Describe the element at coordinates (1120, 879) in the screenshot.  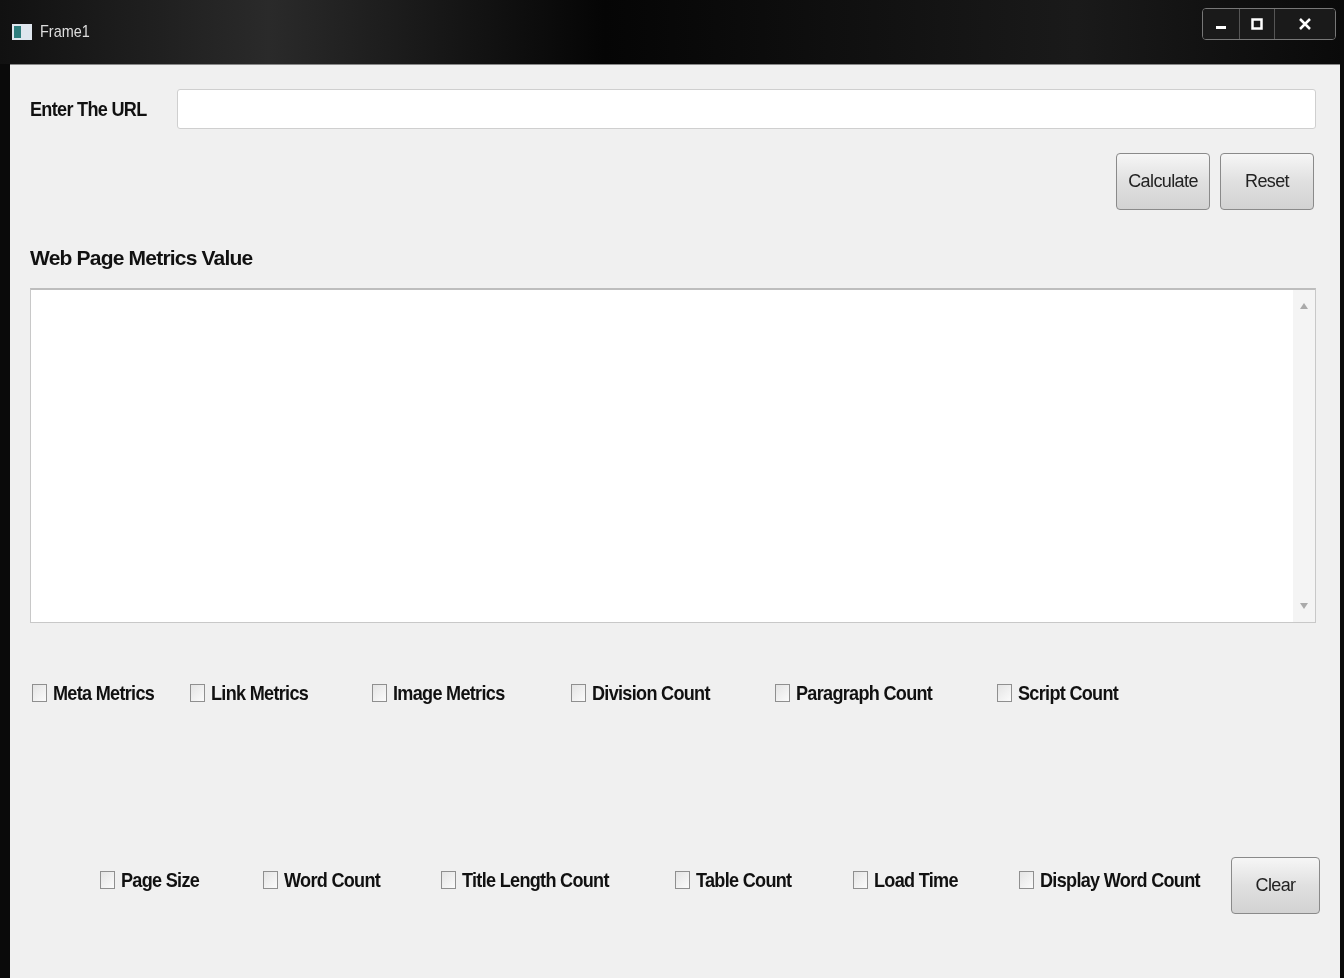
I see `checkbox-label: Display Word Count` at that location.